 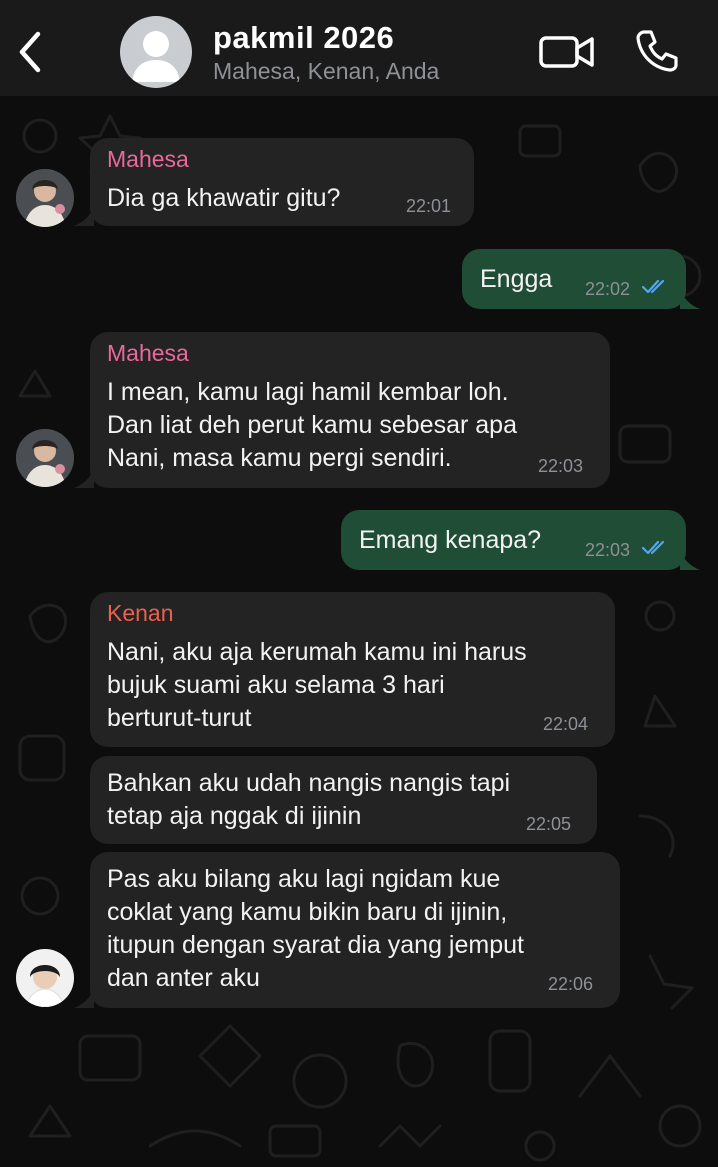 I want to click on message-text: Engga, so click(x=516, y=279).